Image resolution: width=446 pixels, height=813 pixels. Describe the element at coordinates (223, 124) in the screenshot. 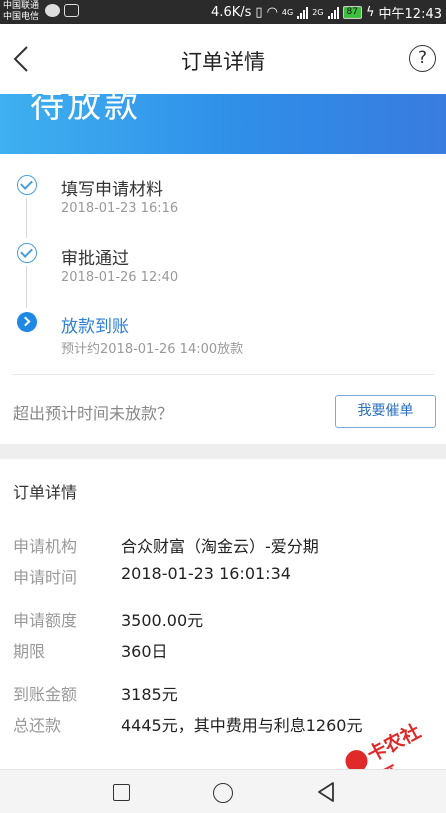

I see `status-banner: 待放款` at that location.